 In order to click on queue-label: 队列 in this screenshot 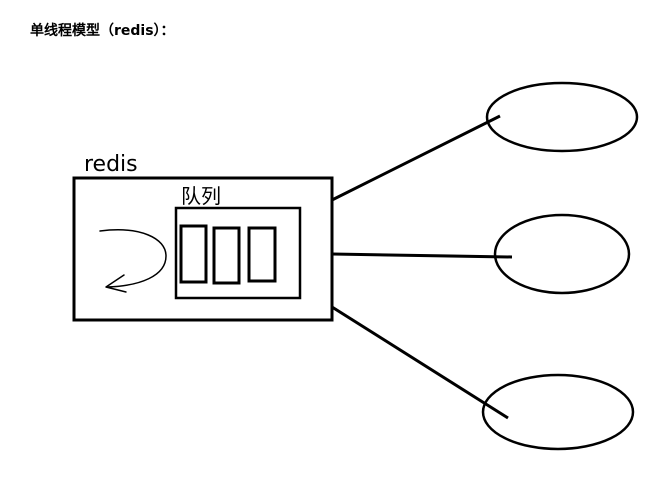, I will do `click(201, 196)`.